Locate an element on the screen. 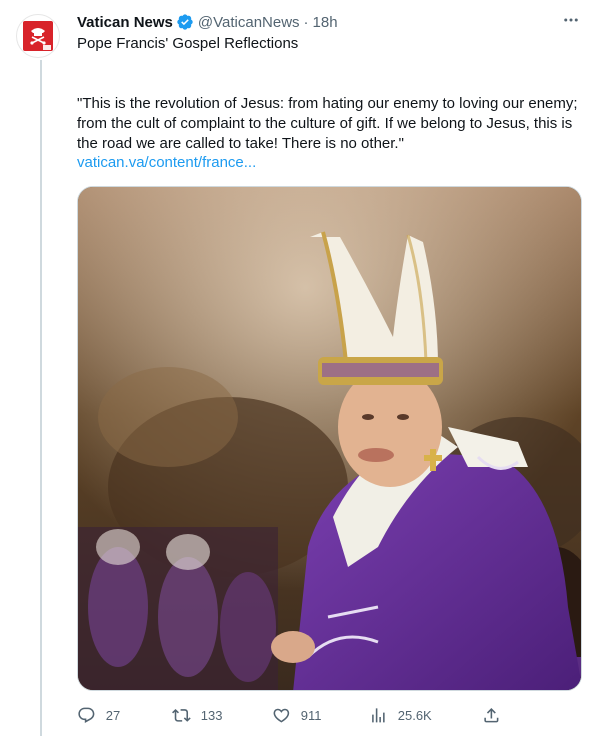 This screenshot has width=598, height=736. heart-icon is located at coordinates (281, 715).